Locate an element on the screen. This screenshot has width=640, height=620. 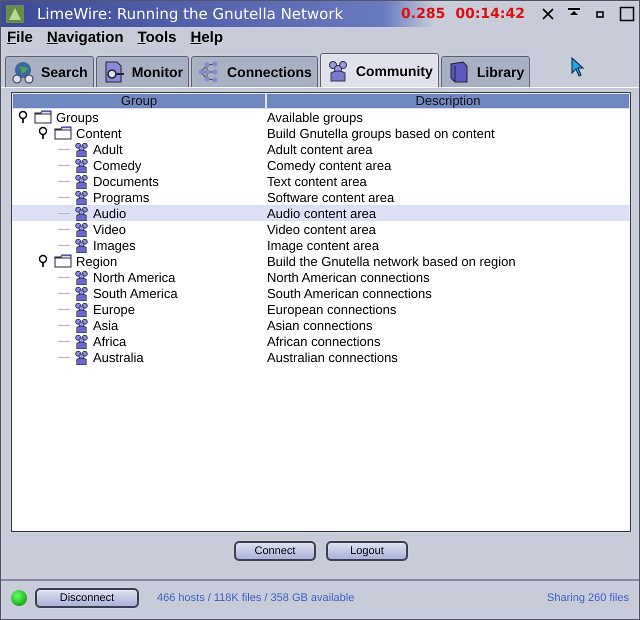
column-header: Description is located at coordinates (448, 101).